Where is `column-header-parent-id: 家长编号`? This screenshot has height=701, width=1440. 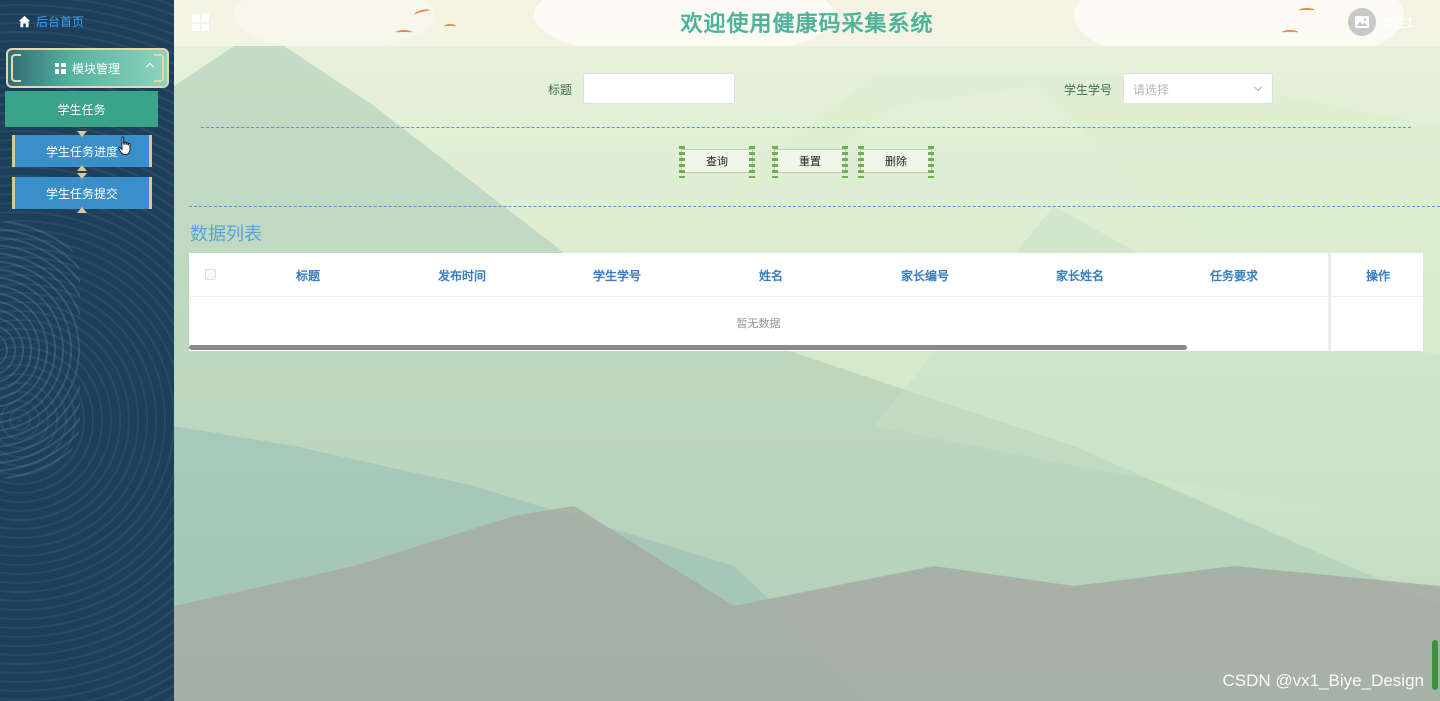
column-header-parent-id: 家长编号 is located at coordinates (925, 275).